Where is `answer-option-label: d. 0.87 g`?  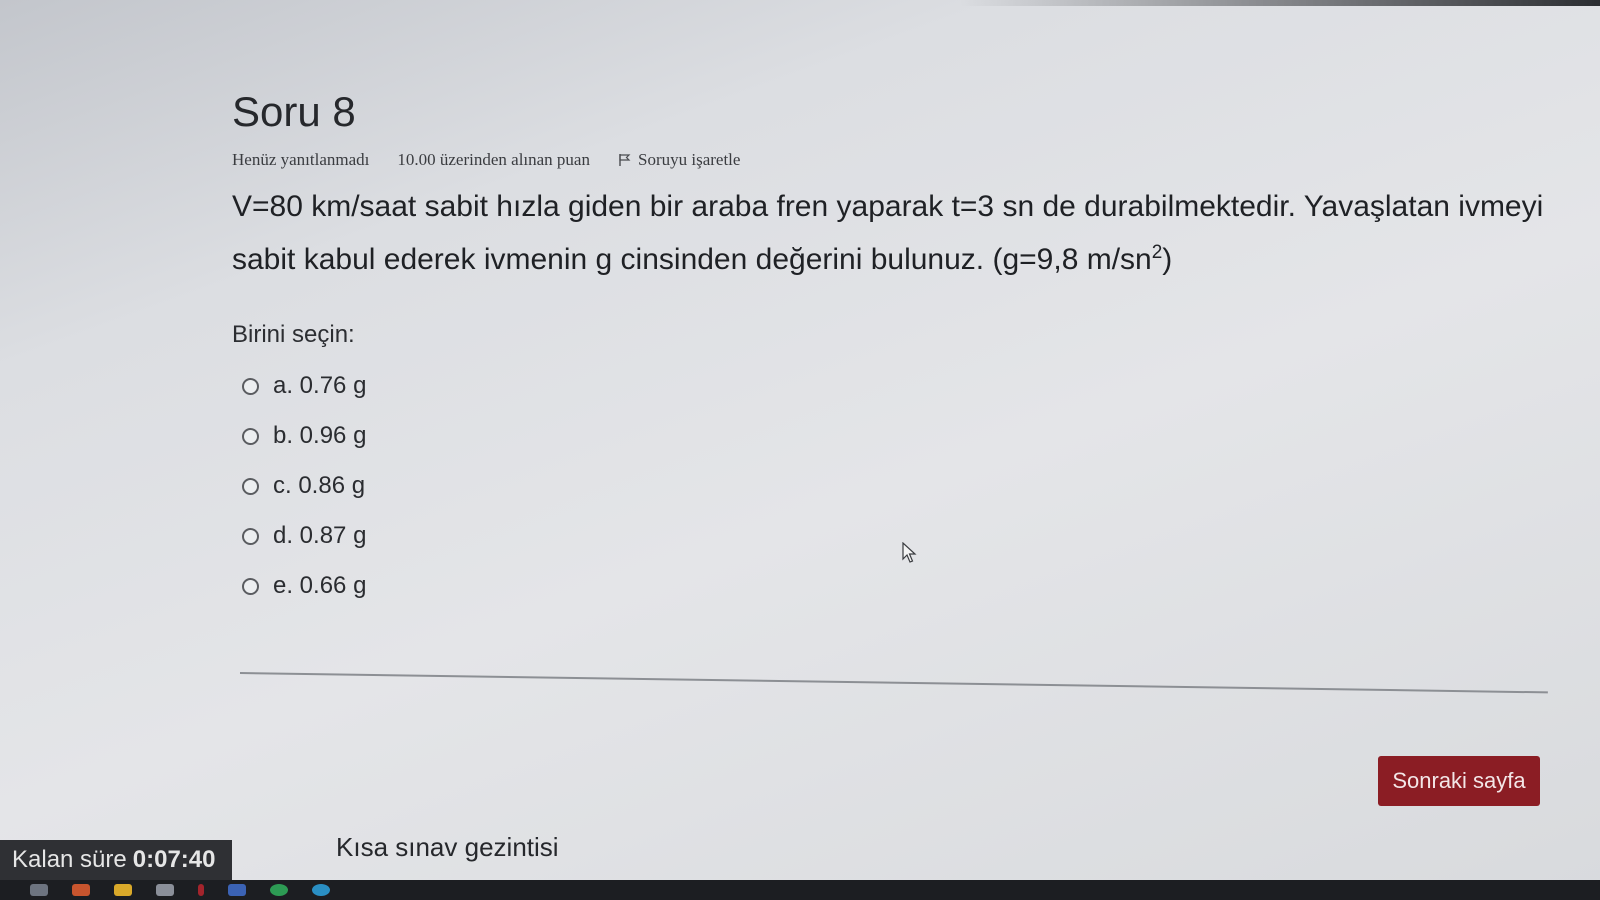
answer-option-label: d. 0.87 g is located at coordinates (320, 535).